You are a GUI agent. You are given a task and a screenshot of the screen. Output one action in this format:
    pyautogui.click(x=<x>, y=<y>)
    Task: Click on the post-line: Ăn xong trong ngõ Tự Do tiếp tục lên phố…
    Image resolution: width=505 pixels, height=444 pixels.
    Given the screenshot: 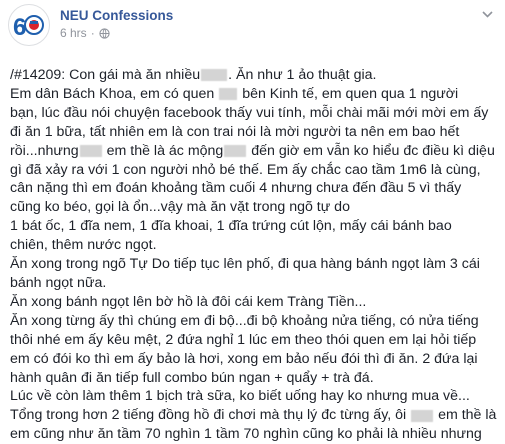 What is the action you would take?
    pyautogui.click(x=245, y=264)
    